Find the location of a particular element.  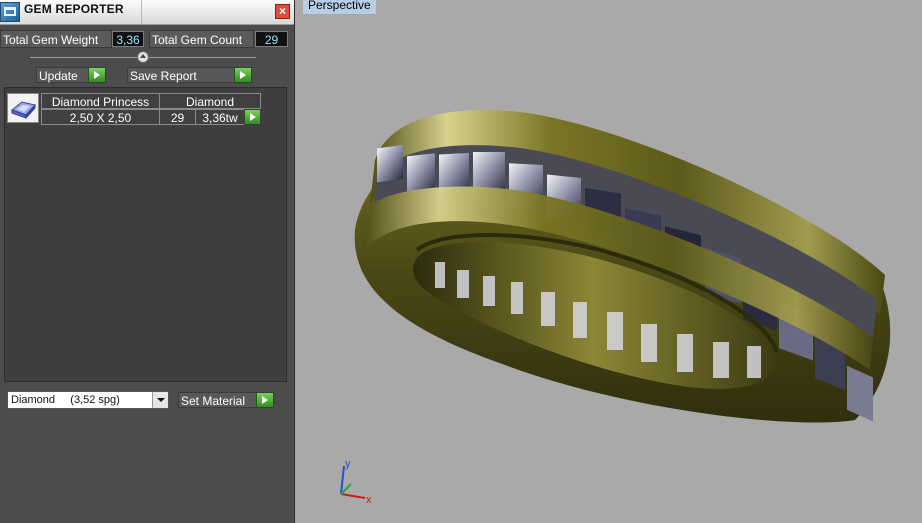

close-button: × is located at coordinates (282, 11).